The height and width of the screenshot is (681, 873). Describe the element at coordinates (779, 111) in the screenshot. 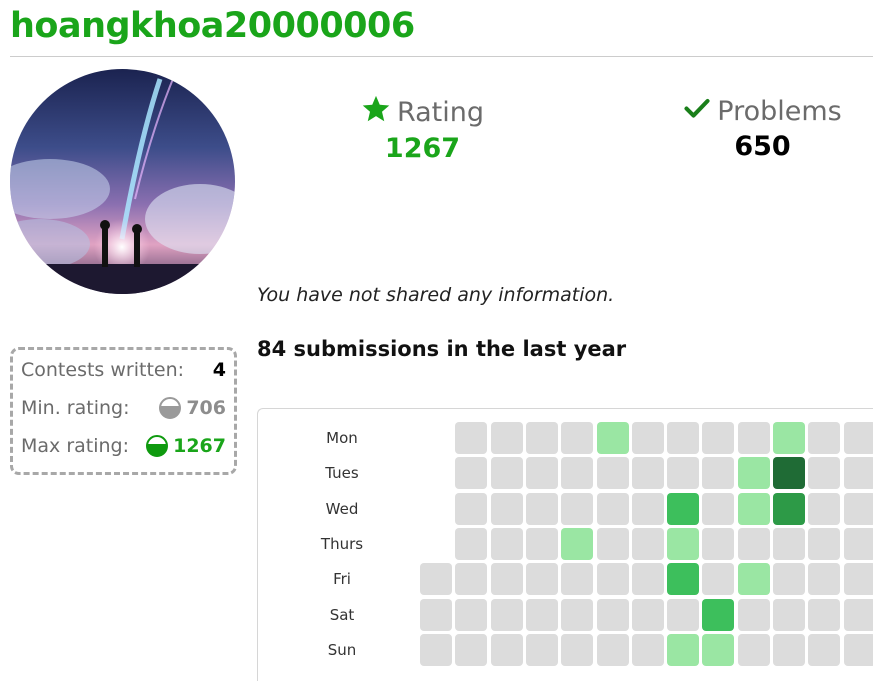

I see `problems-label: Problems` at that location.